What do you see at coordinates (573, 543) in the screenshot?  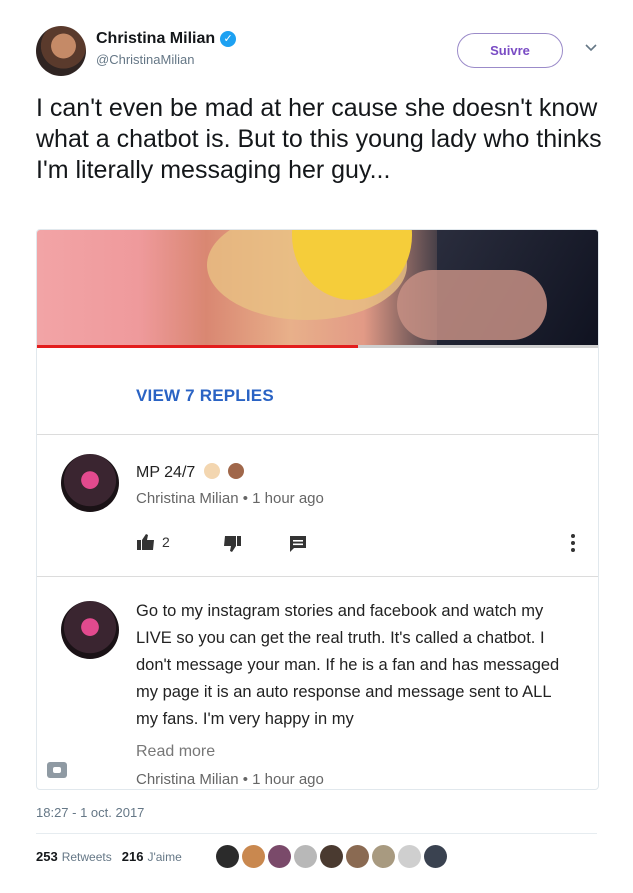 I see `more-options-icon` at bounding box center [573, 543].